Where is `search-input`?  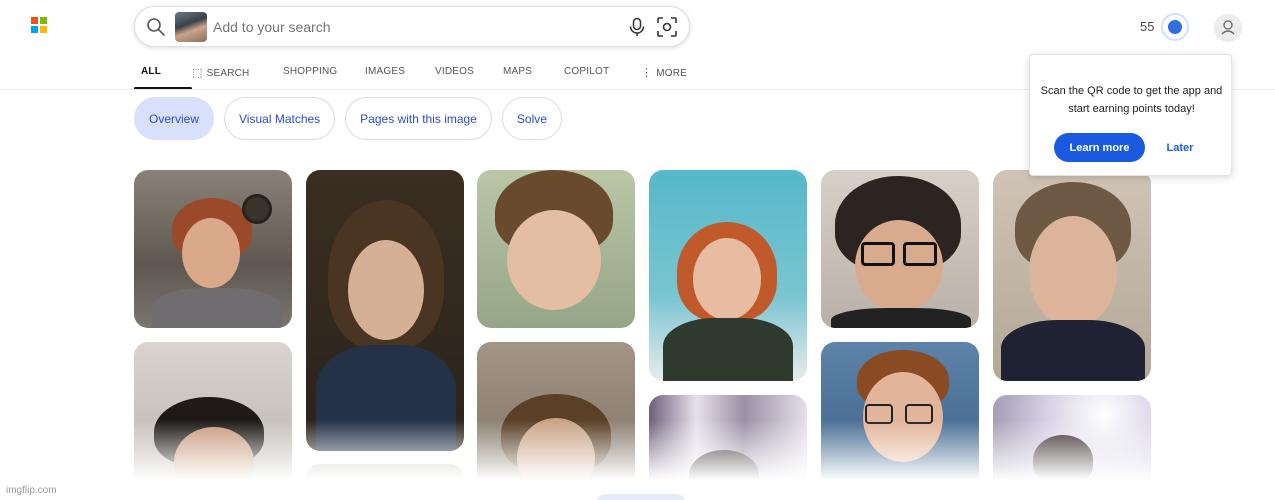
search-input is located at coordinates (413, 27).